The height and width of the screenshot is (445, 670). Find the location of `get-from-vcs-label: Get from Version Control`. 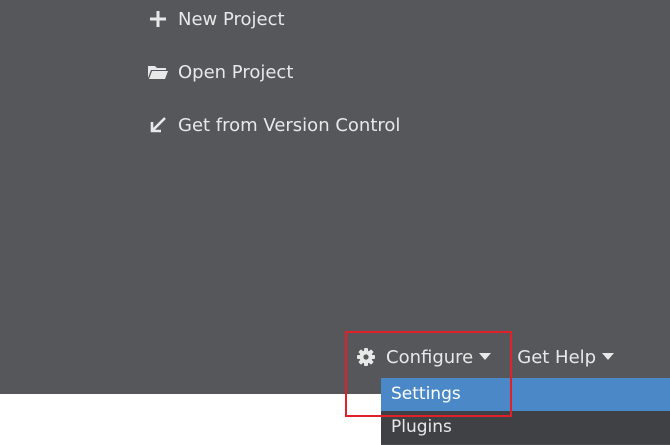

get-from-vcs-label: Get from Version Control is located at coordinates (289, 125).